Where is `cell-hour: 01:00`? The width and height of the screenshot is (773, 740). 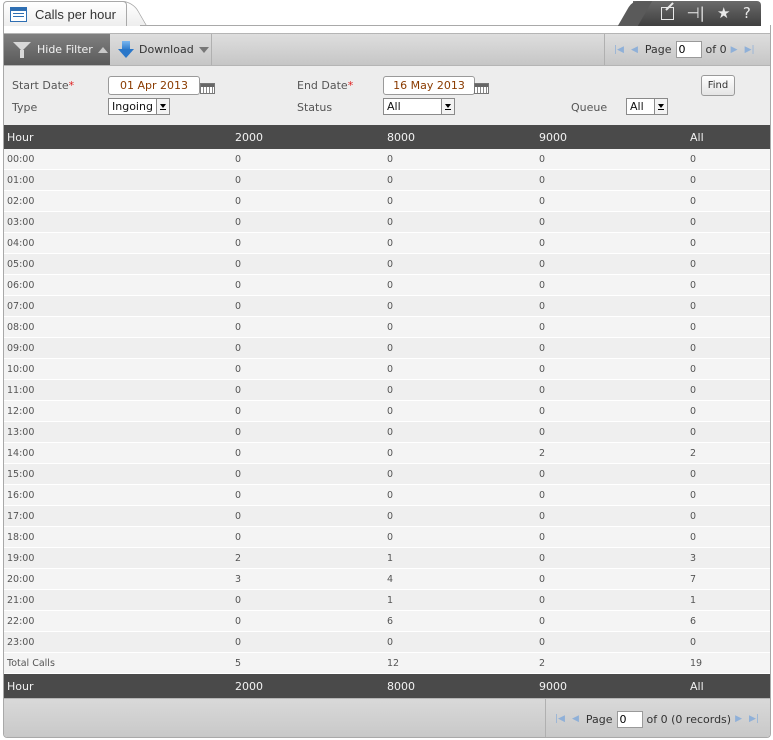 cell-hour: 01:00 is located at coordinates (21, 180).